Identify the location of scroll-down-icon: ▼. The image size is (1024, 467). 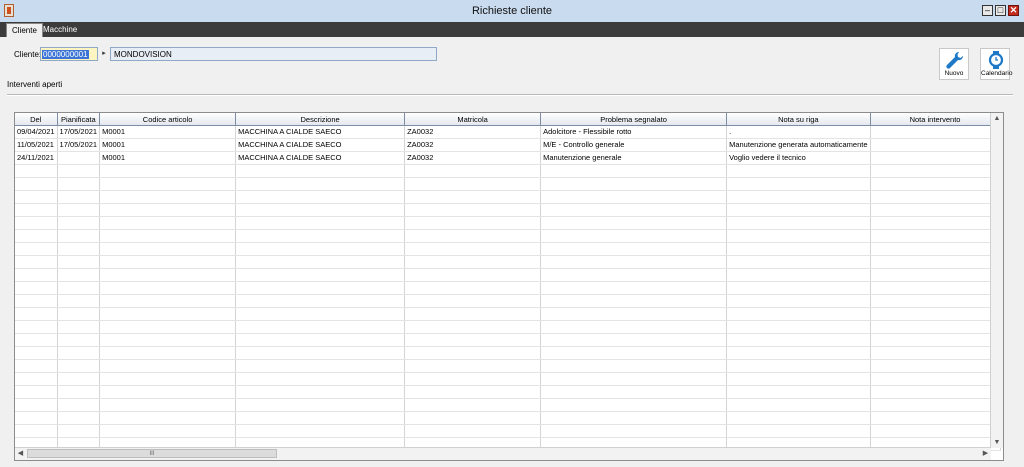
(997, 442).